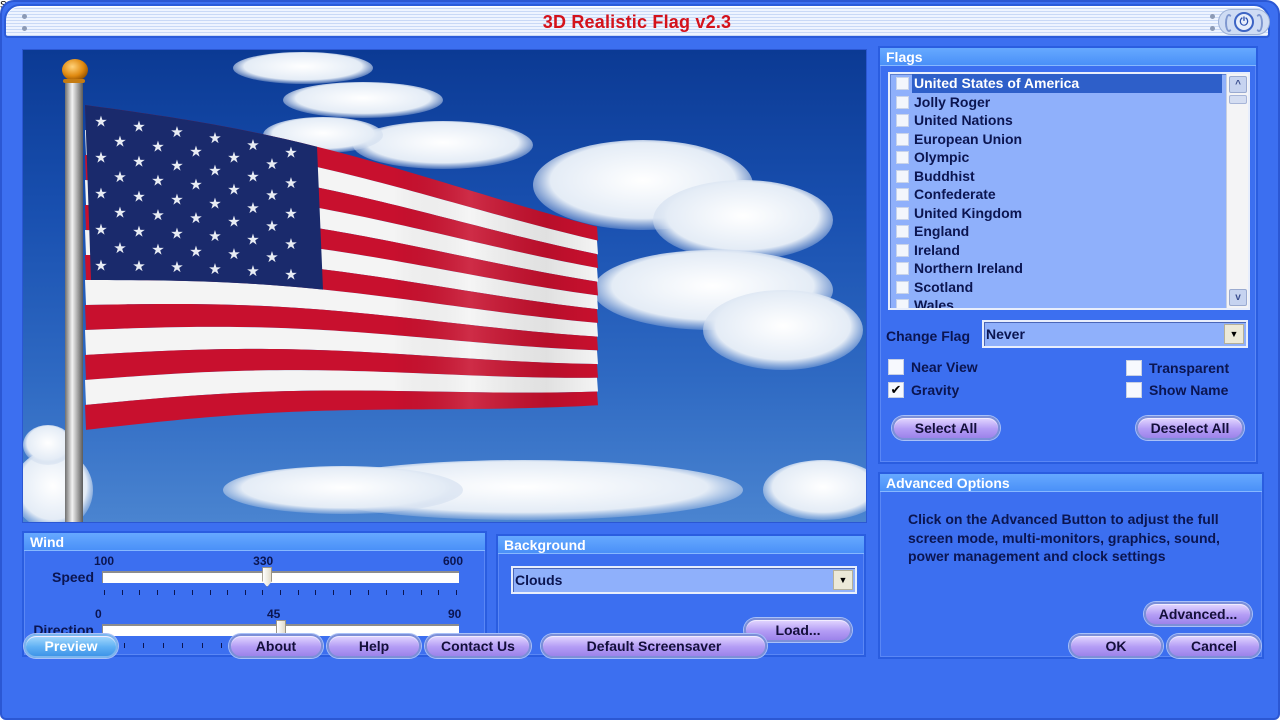 Image resolution: width=1280 pixels, height=720 pixels. I want to click on scroll-up-button: ^, so click(1238, 84).